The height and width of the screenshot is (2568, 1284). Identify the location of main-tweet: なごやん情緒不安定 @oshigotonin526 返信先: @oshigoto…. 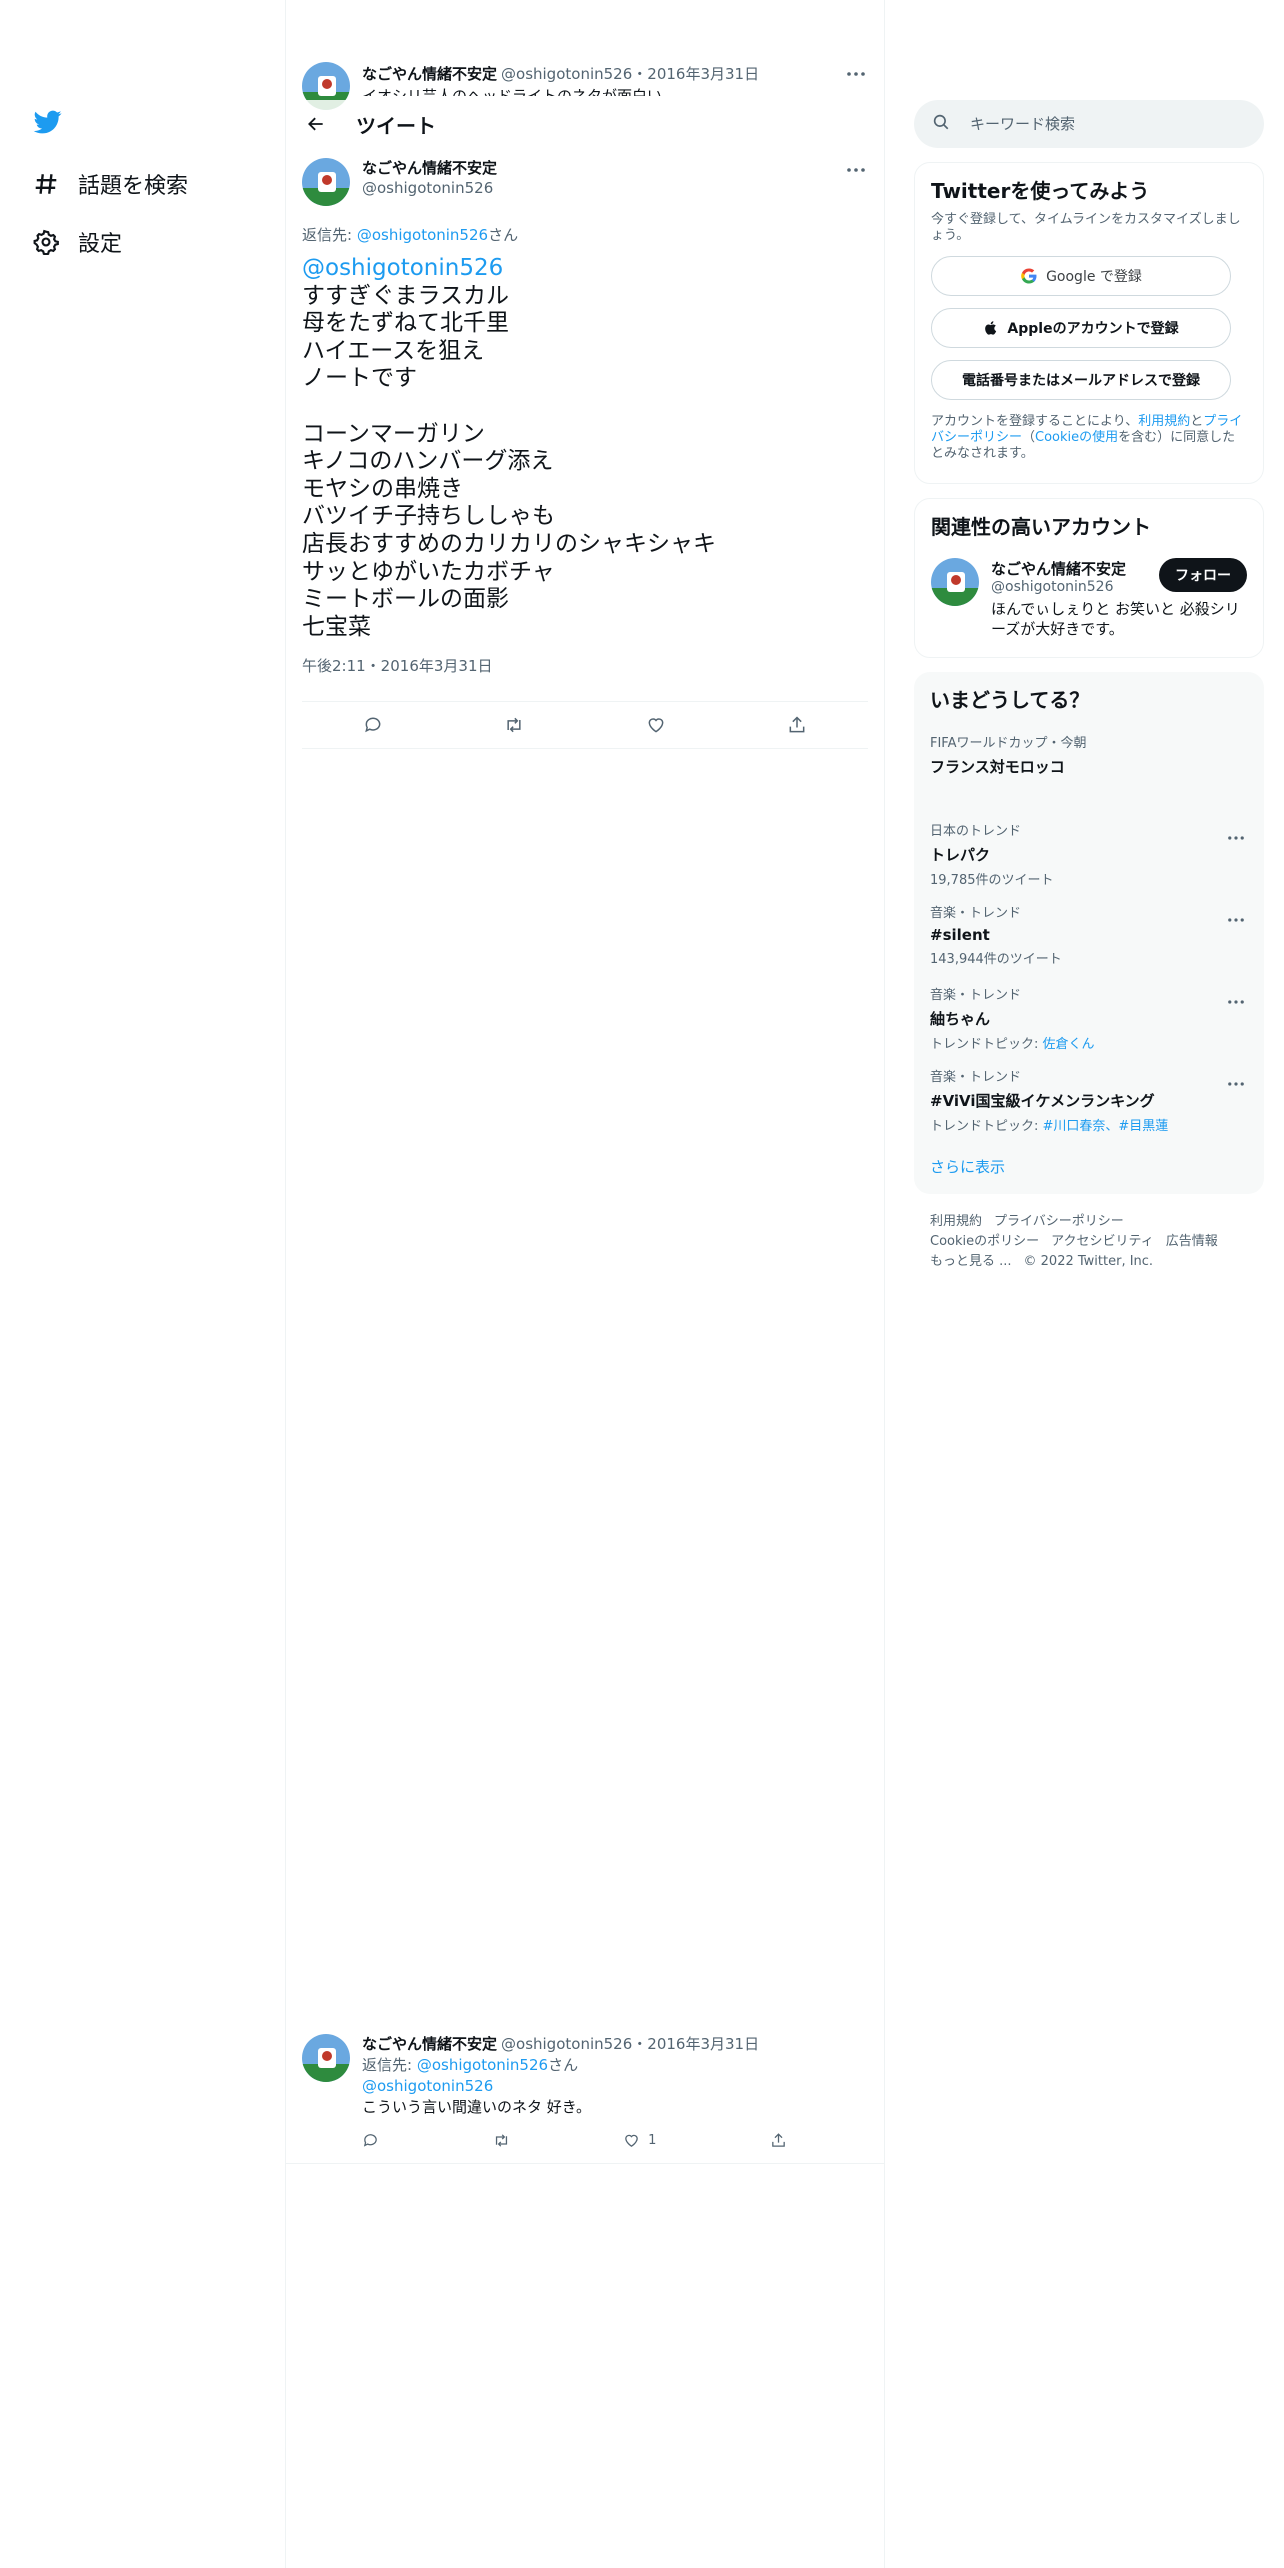
(585, 453).